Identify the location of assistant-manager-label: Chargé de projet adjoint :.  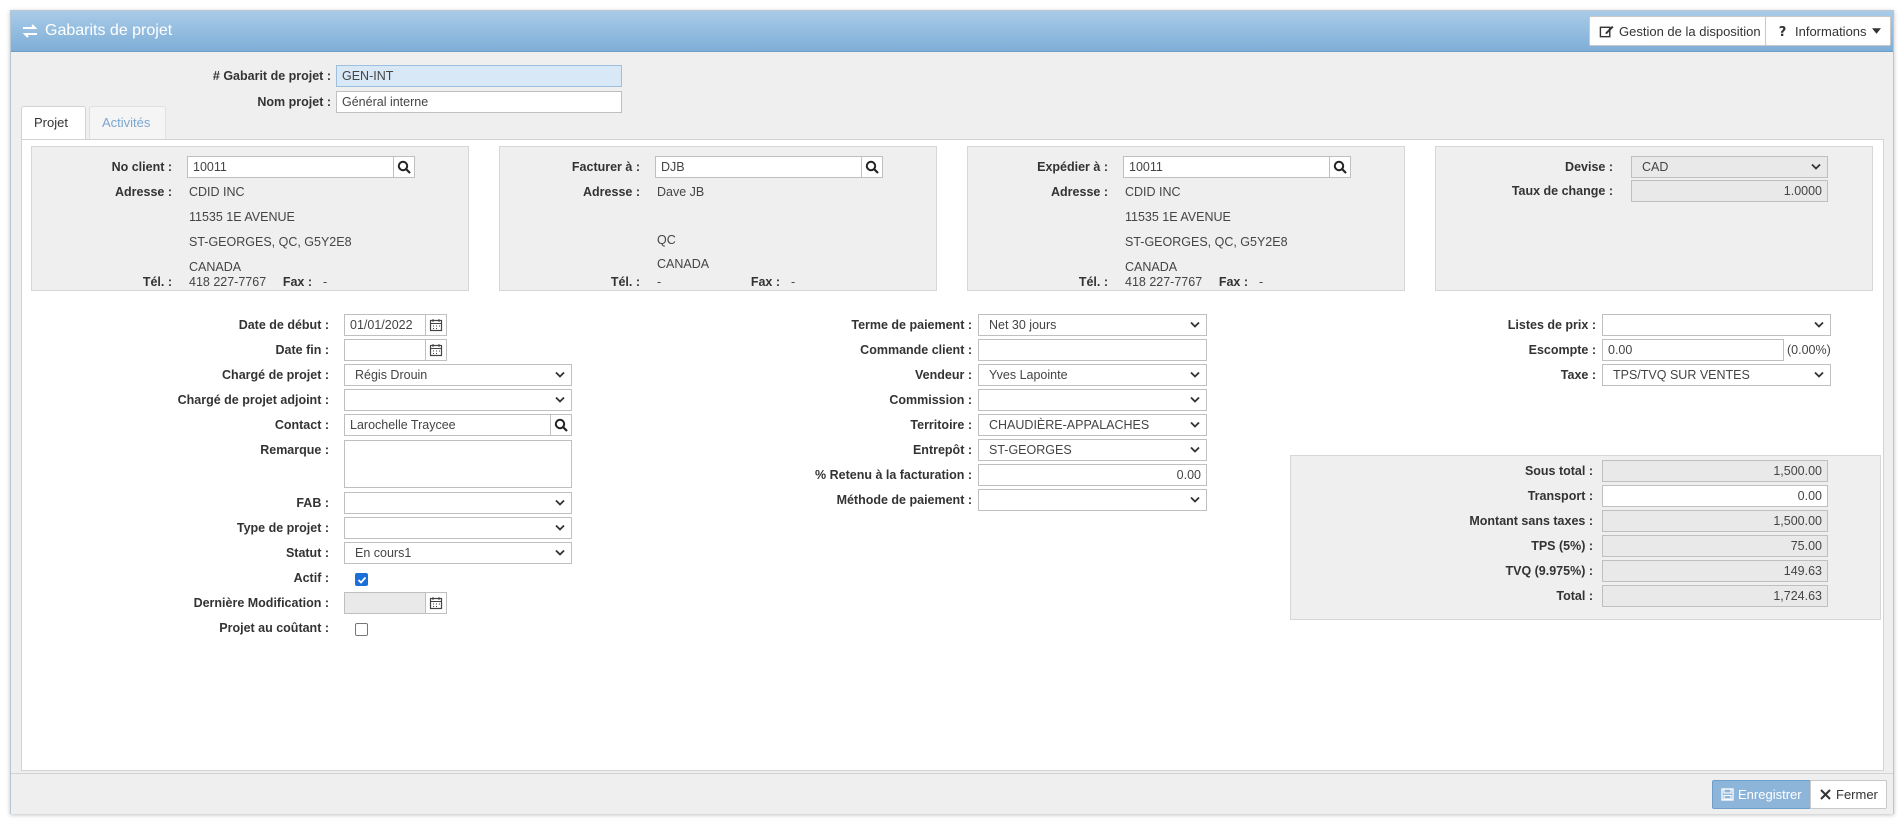
(253, 400).